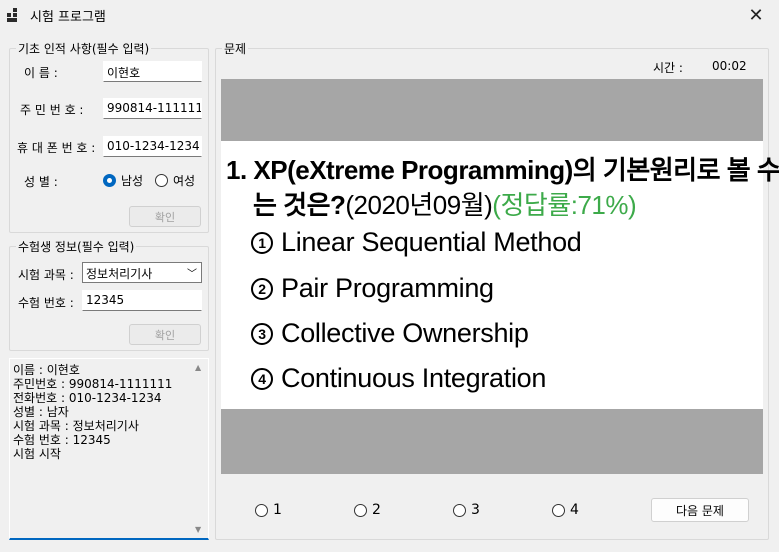  Describe the element at coordinates (14, 15) in the screenshot. I see `app-icon` at that location.